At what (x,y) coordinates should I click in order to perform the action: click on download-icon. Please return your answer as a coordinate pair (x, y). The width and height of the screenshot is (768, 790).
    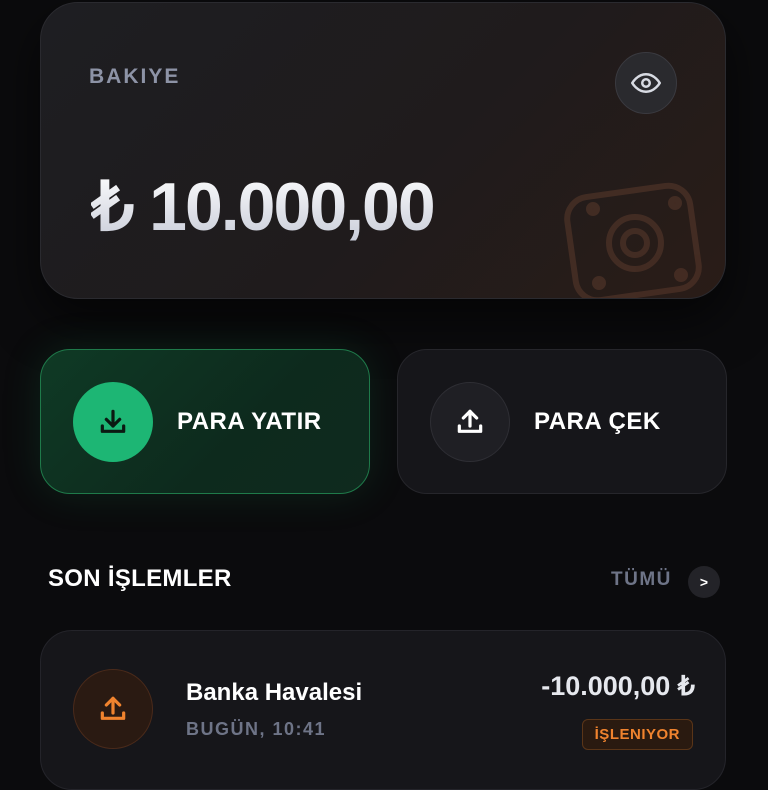
    Looking at the image, I should click on (113, 421).